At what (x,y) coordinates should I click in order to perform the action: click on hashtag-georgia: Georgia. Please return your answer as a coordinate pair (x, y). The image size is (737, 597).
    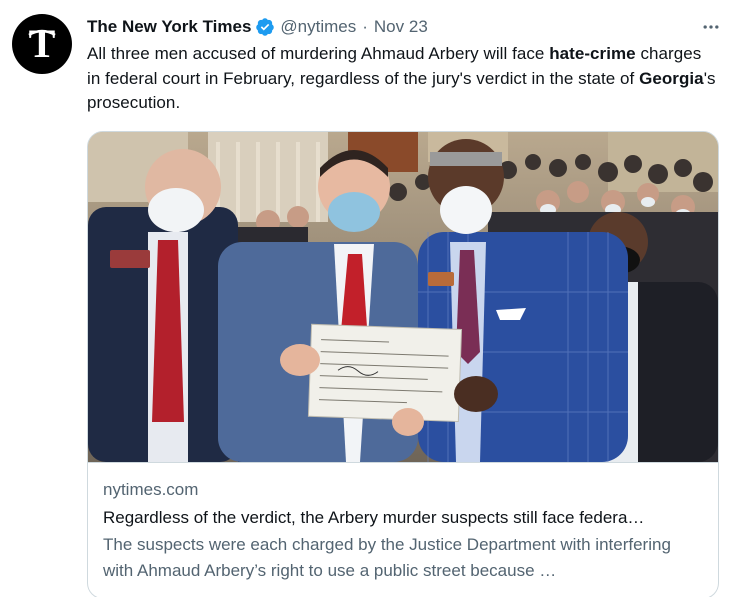
    Looking at the image, I should click on (671, 78).